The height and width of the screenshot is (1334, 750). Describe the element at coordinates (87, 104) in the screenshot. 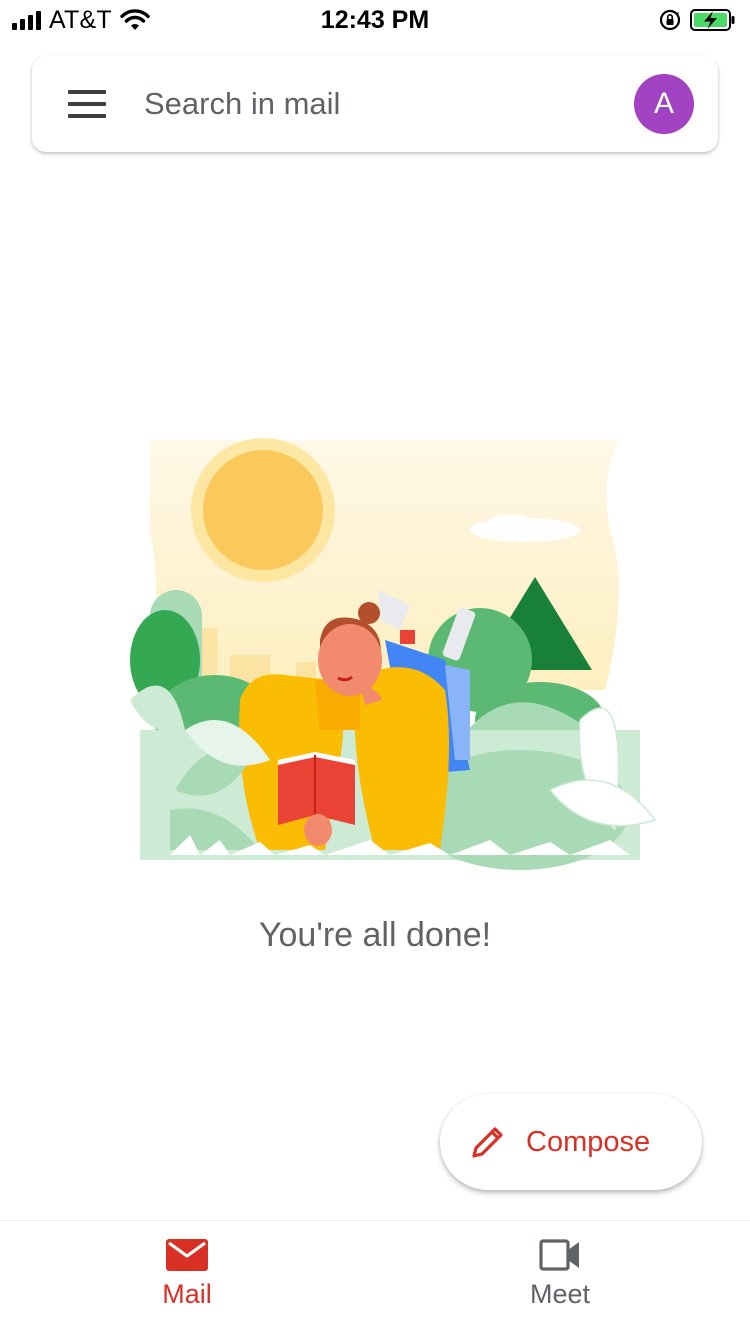

I see `hamburger-menu-icon` at that location.